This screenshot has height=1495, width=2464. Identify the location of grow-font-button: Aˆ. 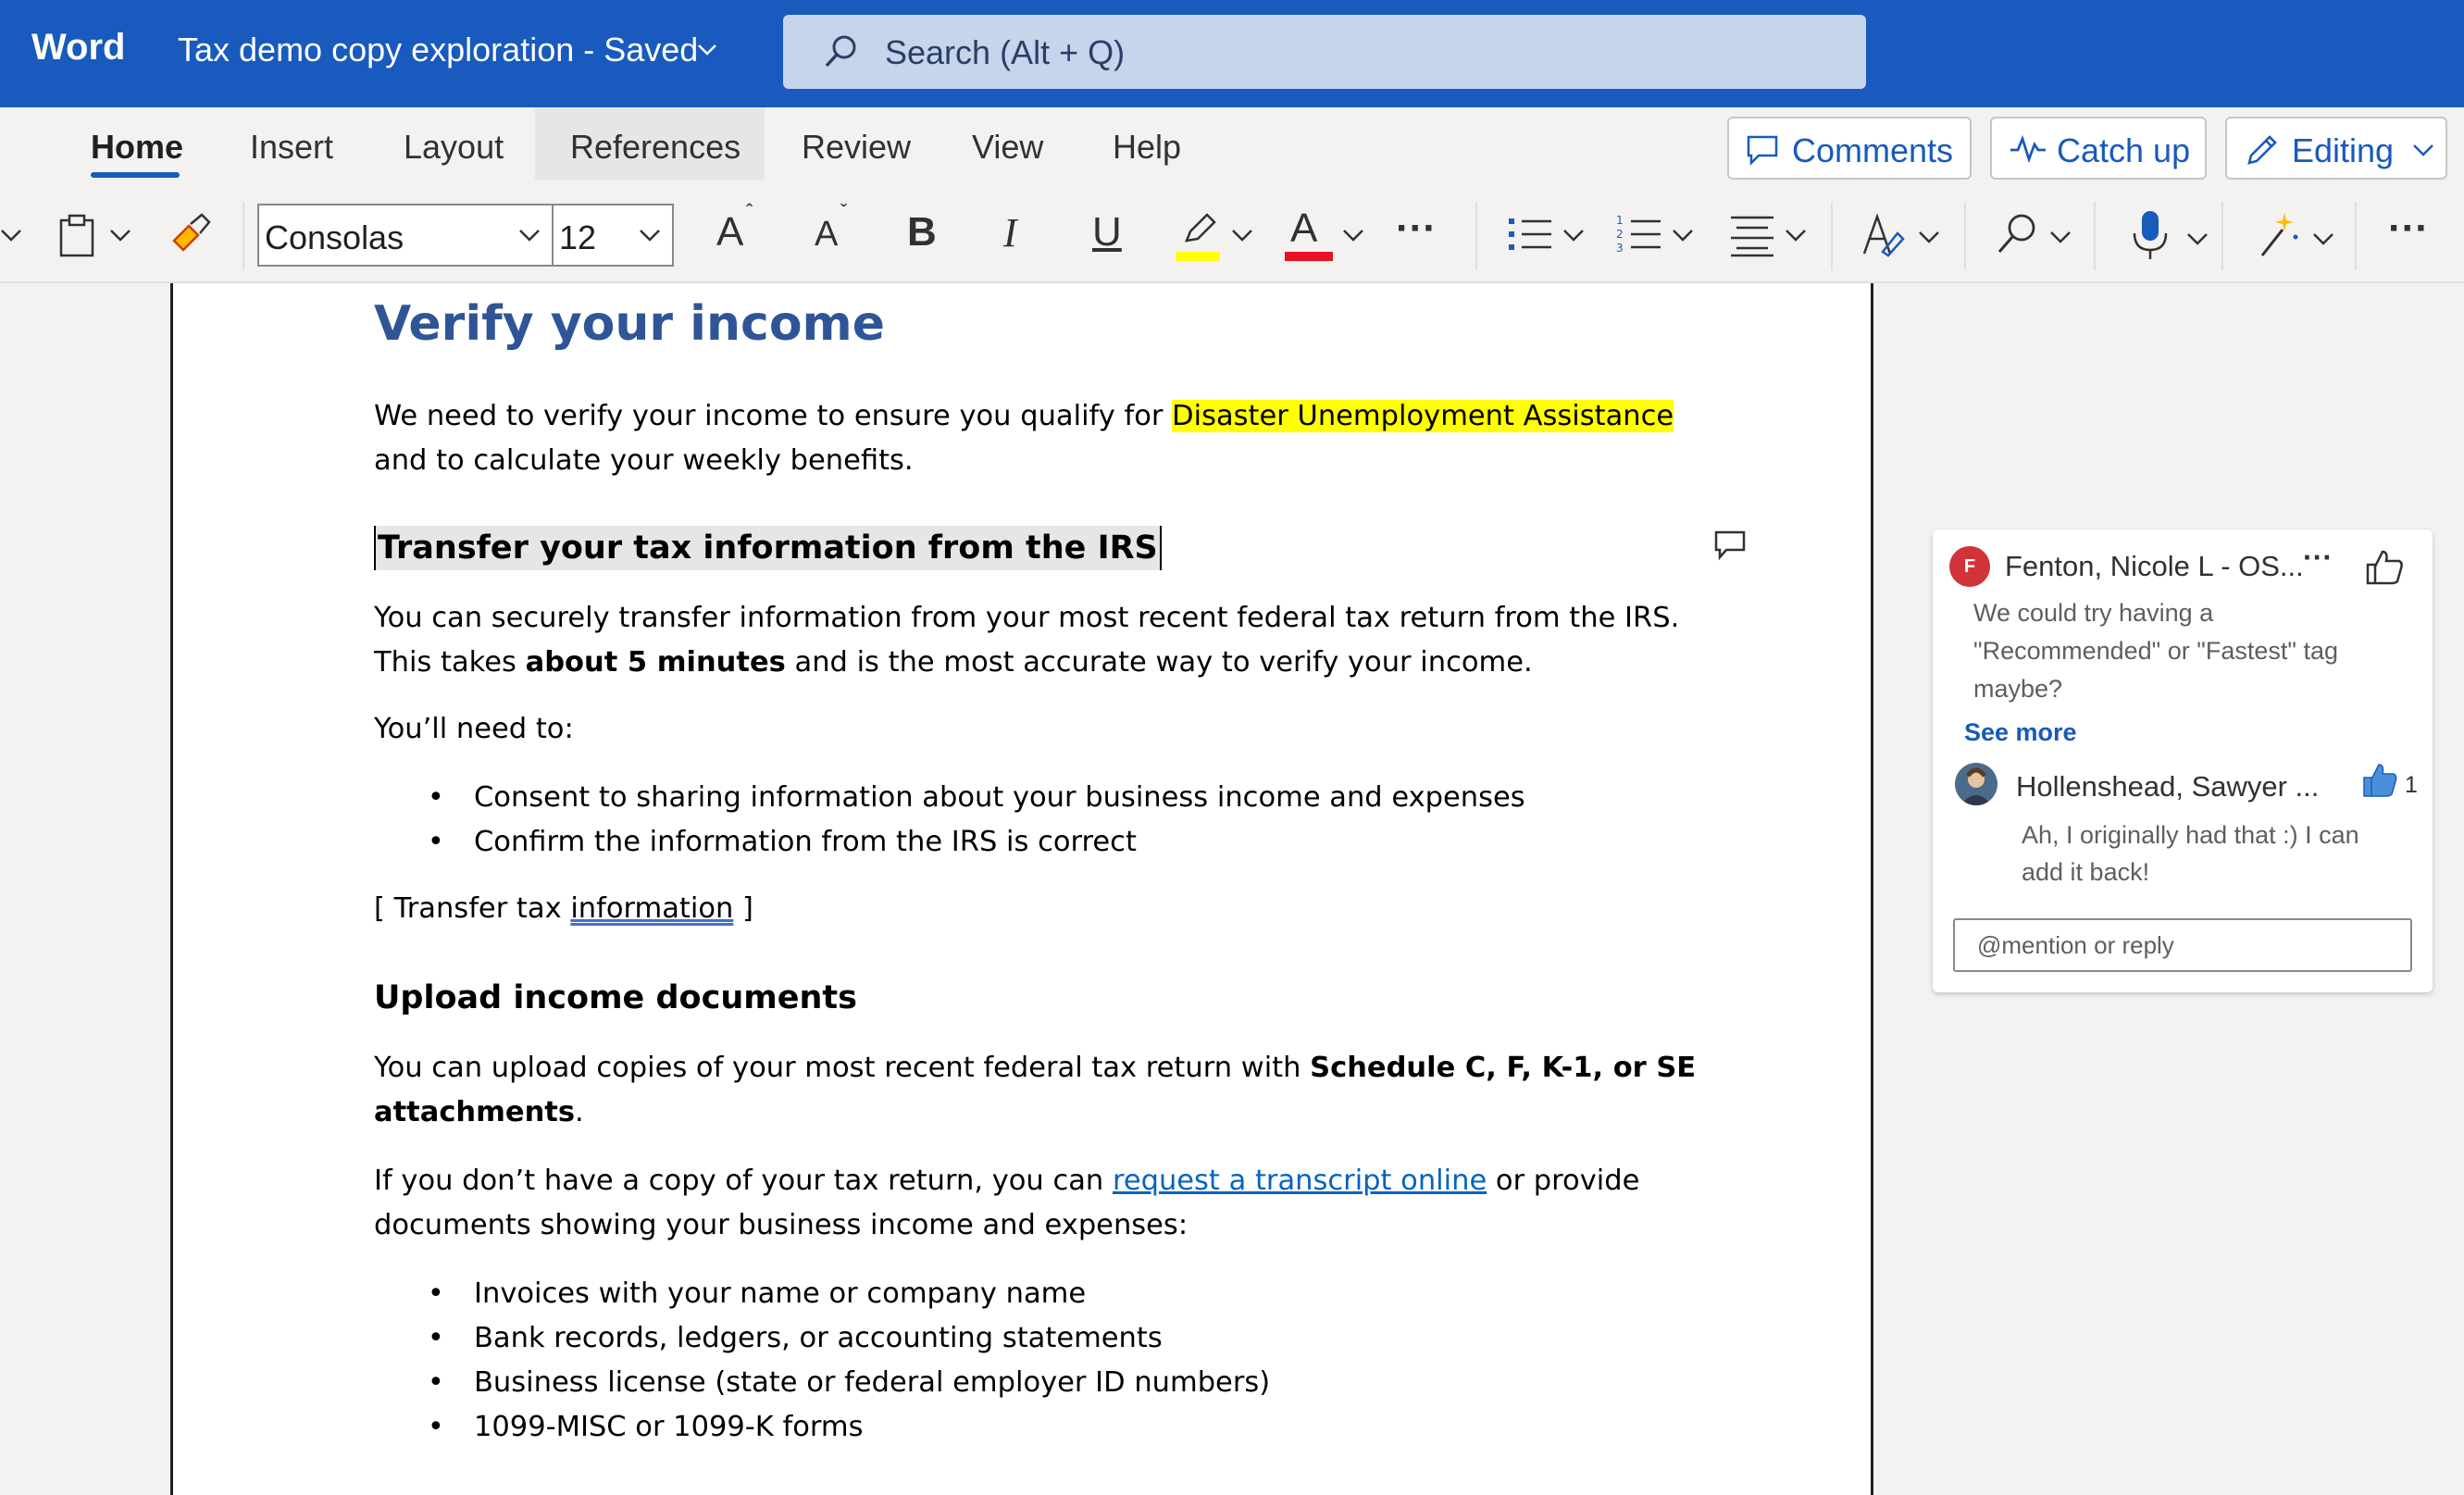
(734, 227).